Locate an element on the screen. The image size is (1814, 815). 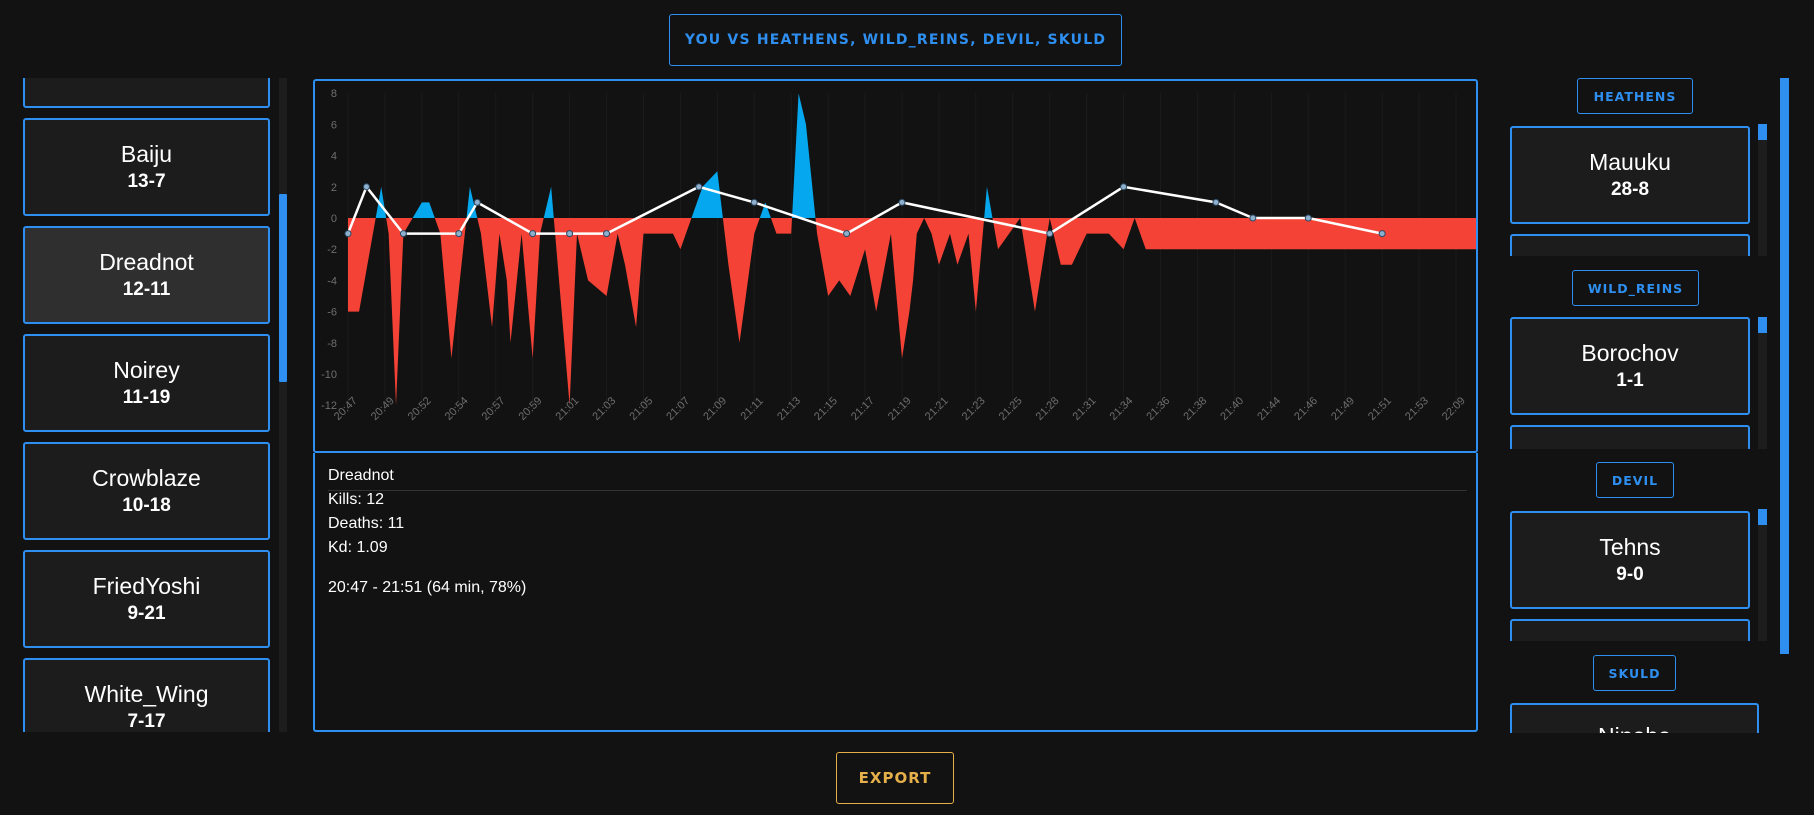
player-card: Crowblaze 10-18 is located at coordinates (146, 491).